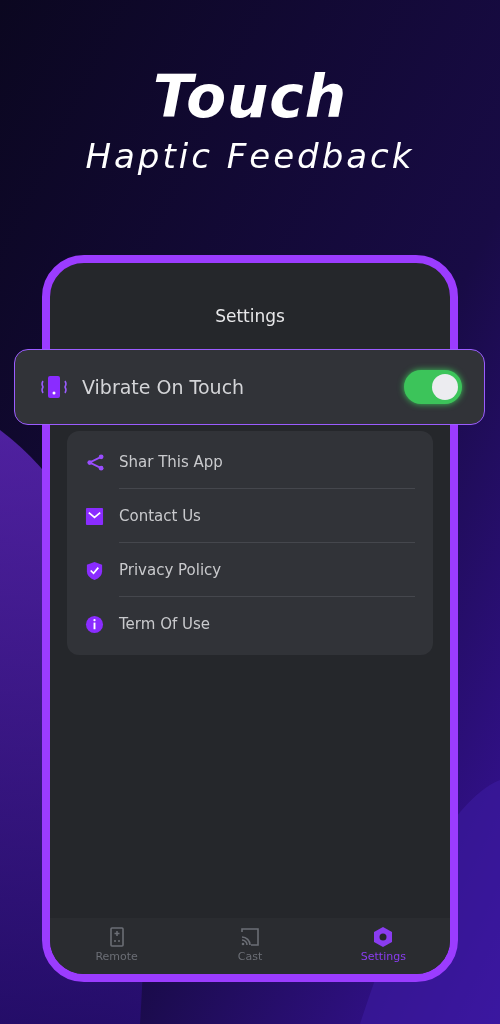  Describe the element at coordinates (250, 936) in the screenshot. I see `cast-icon` at that location.